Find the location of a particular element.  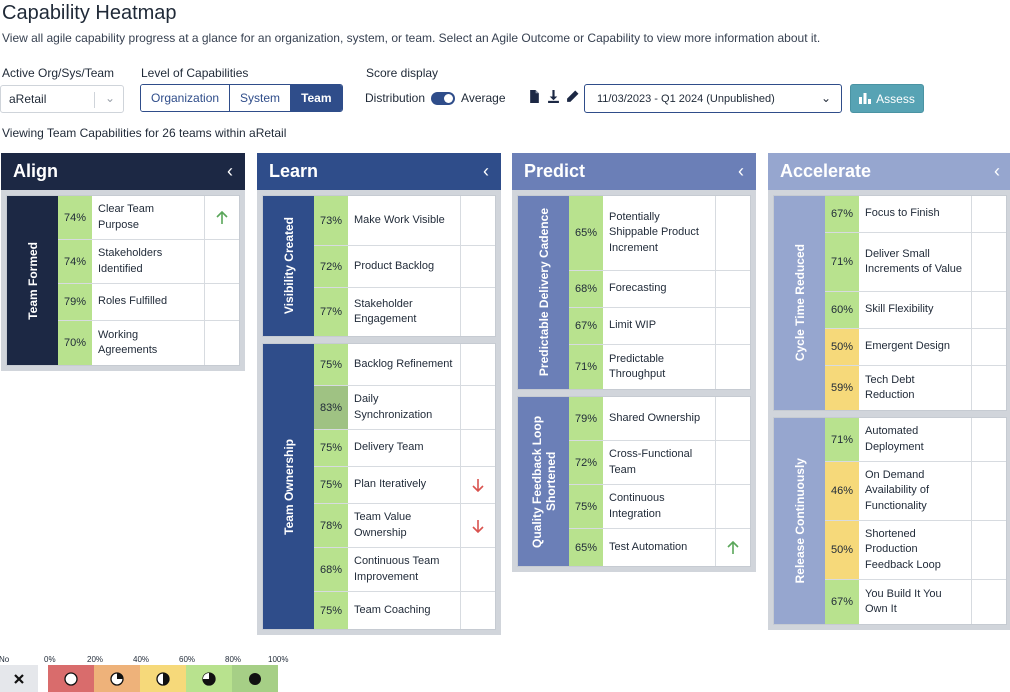

score-toggle is located at coordinates (443, 98).